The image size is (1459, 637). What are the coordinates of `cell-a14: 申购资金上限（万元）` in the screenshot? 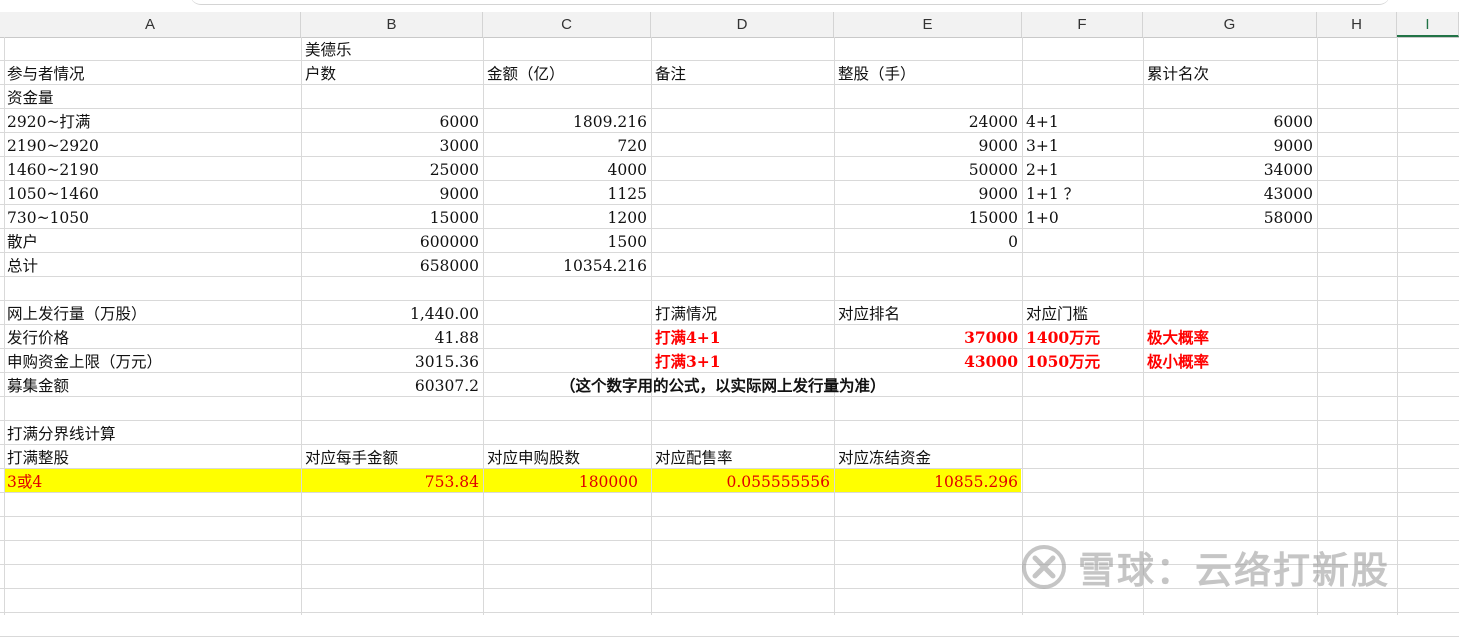 It's located at (84, 361).